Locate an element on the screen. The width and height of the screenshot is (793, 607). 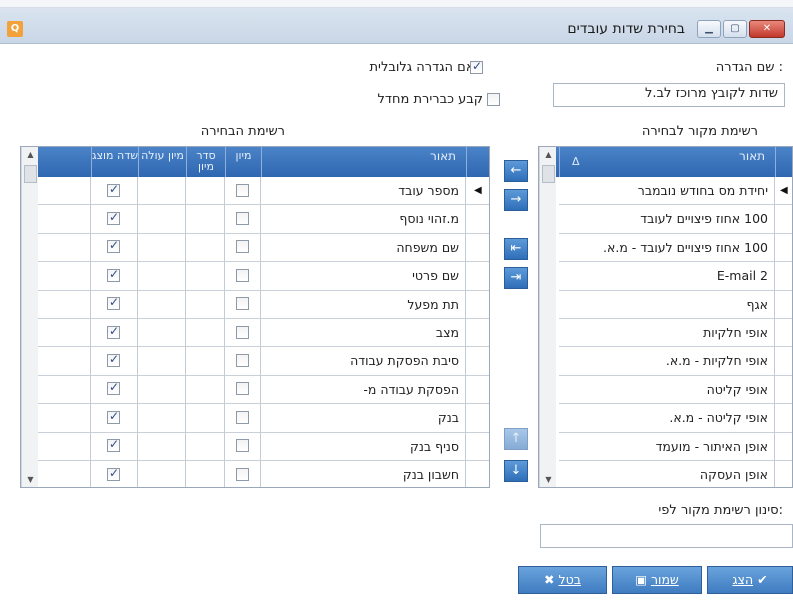
add-all-button: ⇤ is located at coordinates (516, 249).